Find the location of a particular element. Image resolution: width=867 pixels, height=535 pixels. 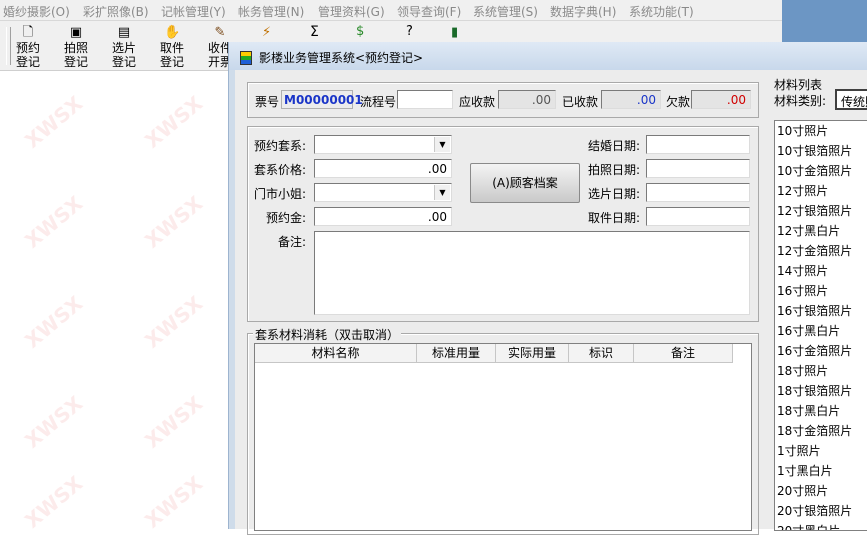

material-list-item: 20寸照片 is located at coordinates (821, 491).